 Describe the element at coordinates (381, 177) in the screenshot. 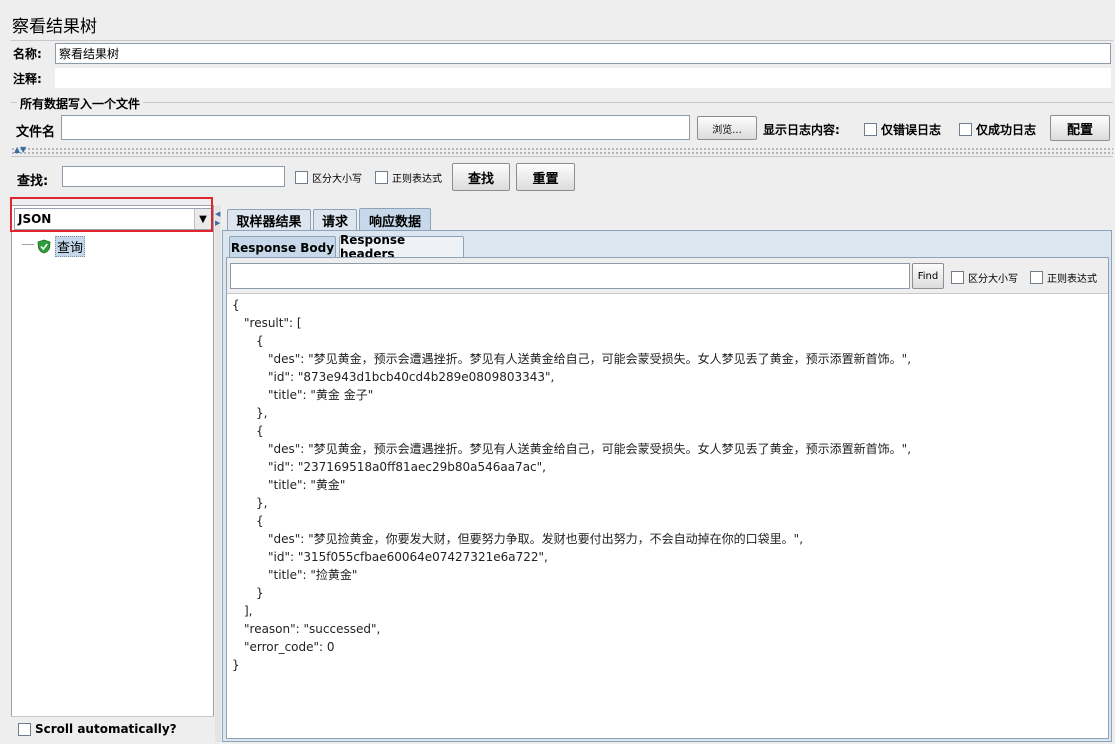

I see `search-regex-box` at that location.